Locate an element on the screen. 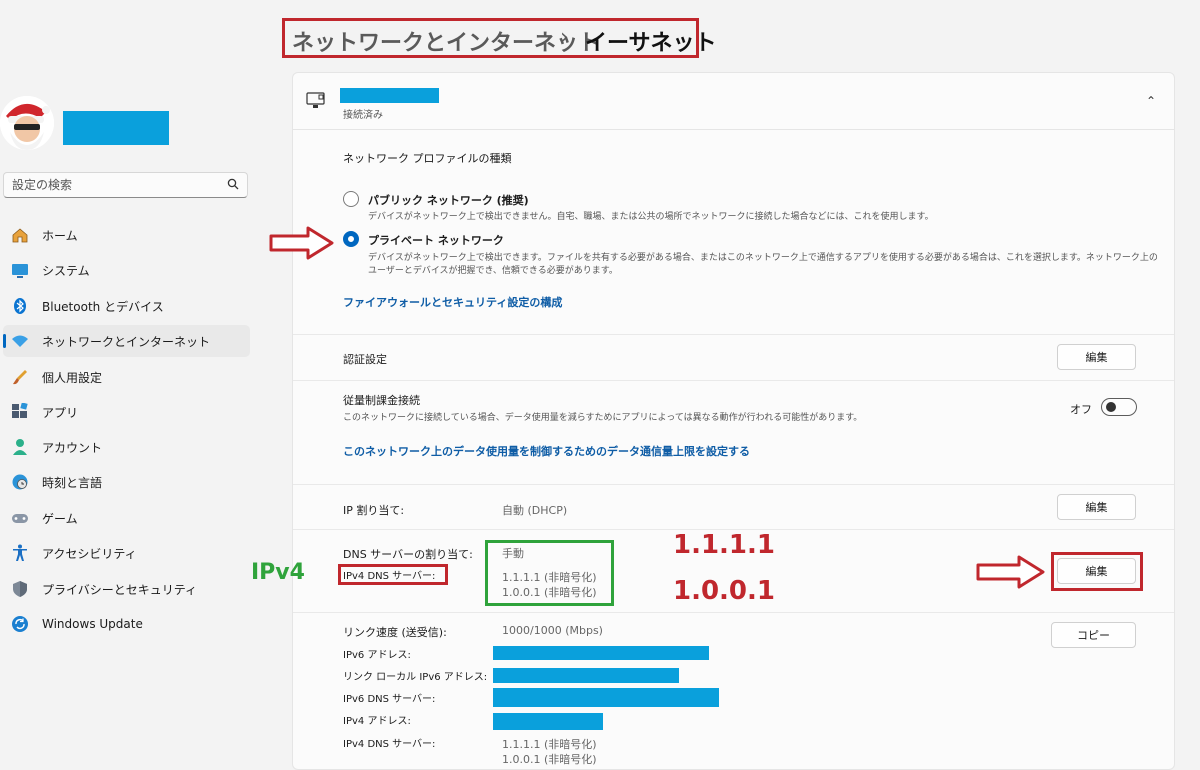 This screenshot has width=1200, height=770. auth-edit-button: 編集 is located at coordinates (1096, 357).